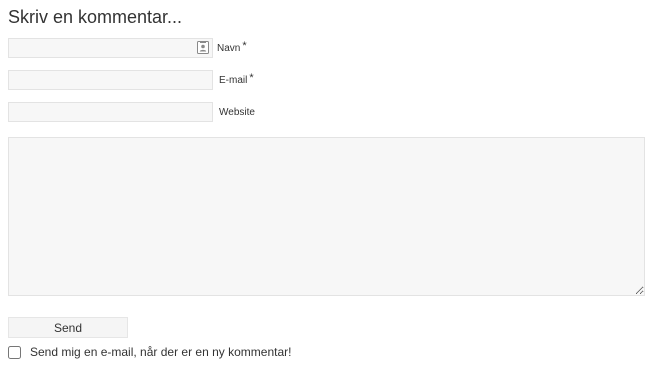 This screenshot has height=366, width=662. What do you see at coordinates (110, 48) in the screenshot?
I see `name-field` at bounding box center [110, 48].